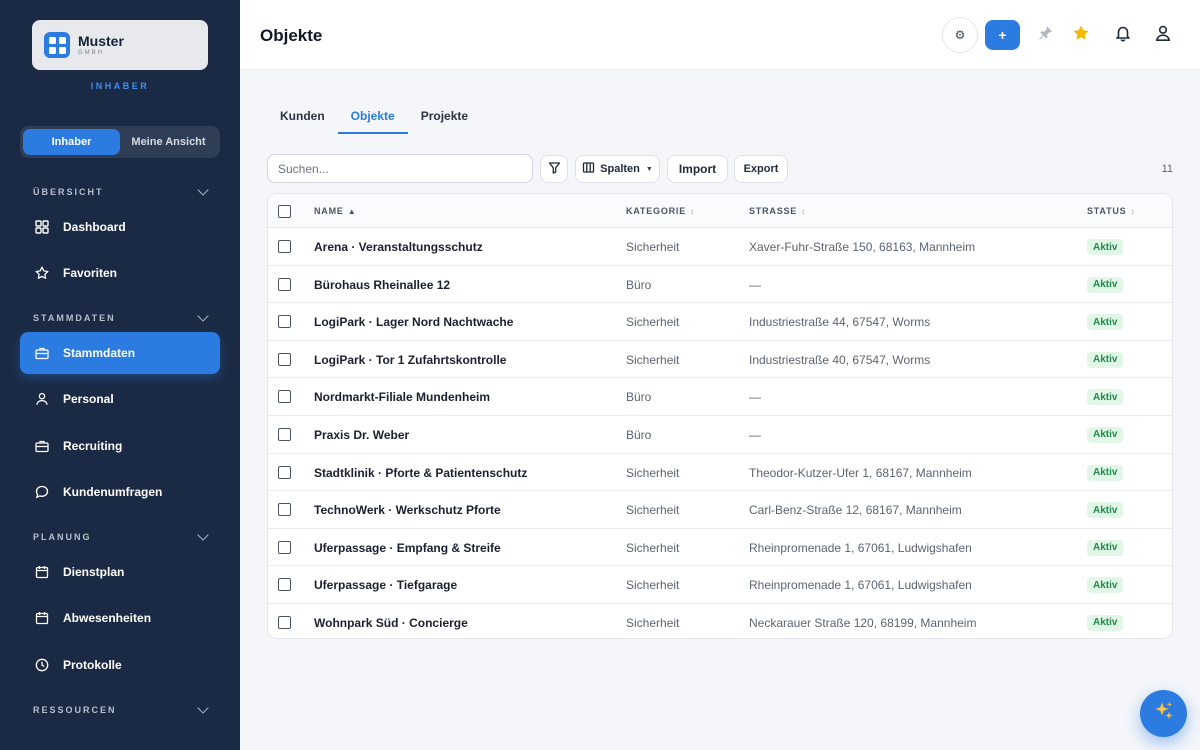  What do you see at coordinates (120, 45) in the screenshot?
I see `company-logo: Muster GMBH` at bounding box center [120, 45].